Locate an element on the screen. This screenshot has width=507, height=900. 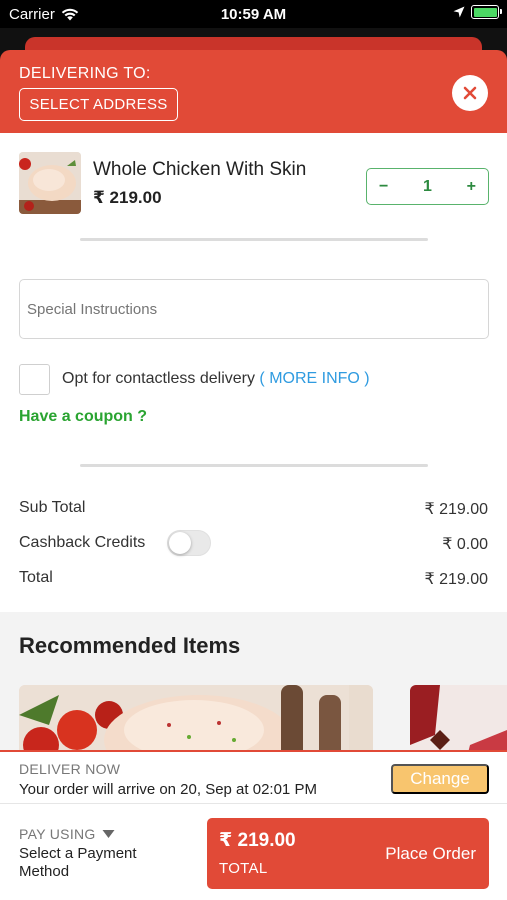
delivery-header: DELIVERING TO: SELECT ADDRESS is located at coordinates (253, 91).